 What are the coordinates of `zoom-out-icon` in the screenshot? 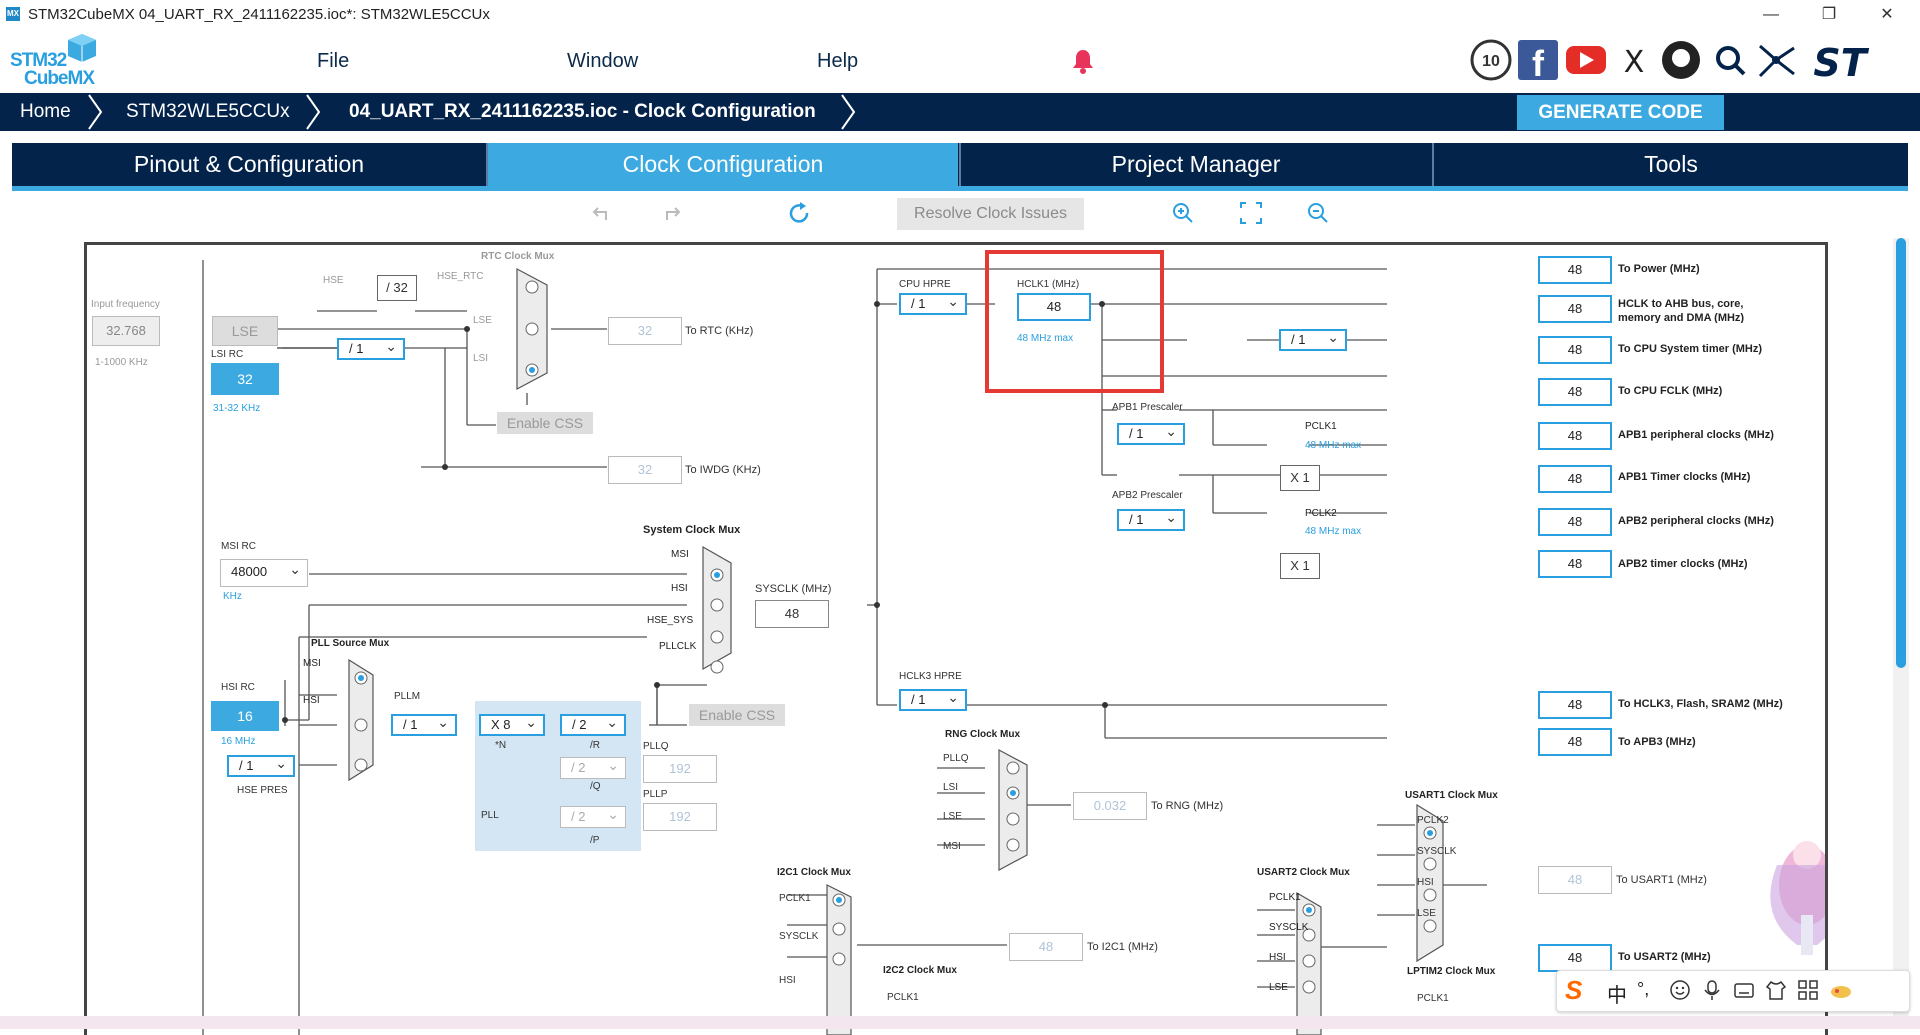 It's located at (1318, 213).